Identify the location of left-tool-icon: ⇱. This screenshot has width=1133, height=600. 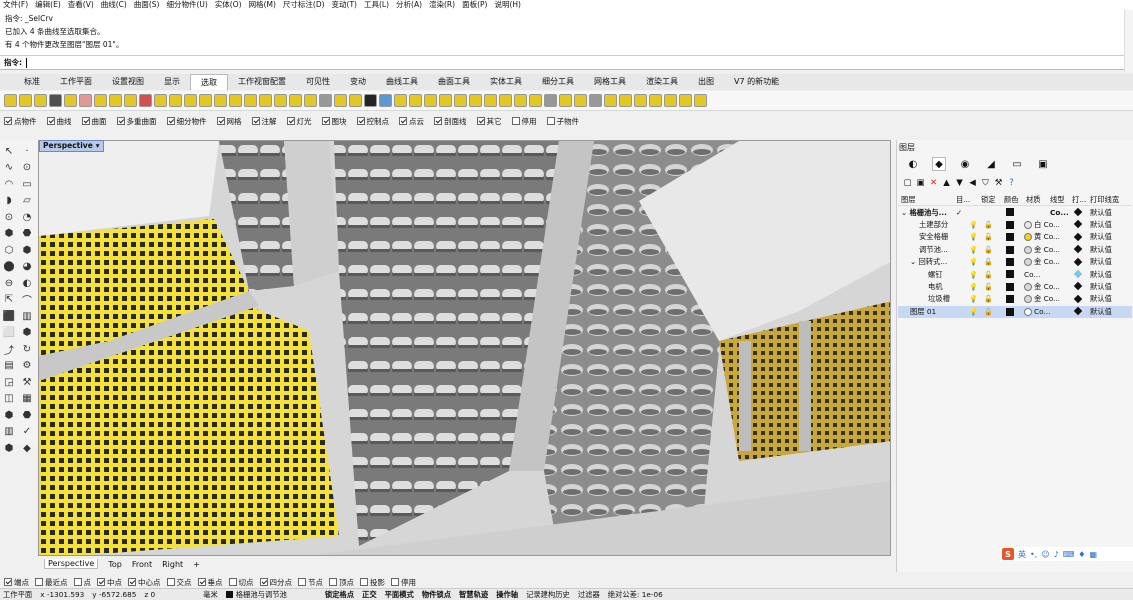
(9, 300).